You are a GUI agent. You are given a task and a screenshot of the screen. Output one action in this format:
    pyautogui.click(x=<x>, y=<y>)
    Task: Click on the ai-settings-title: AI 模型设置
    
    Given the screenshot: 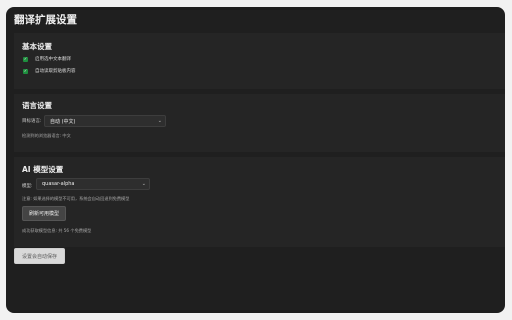 What is the action you would take?
    pyautogui.click(x=43, y=169)
    